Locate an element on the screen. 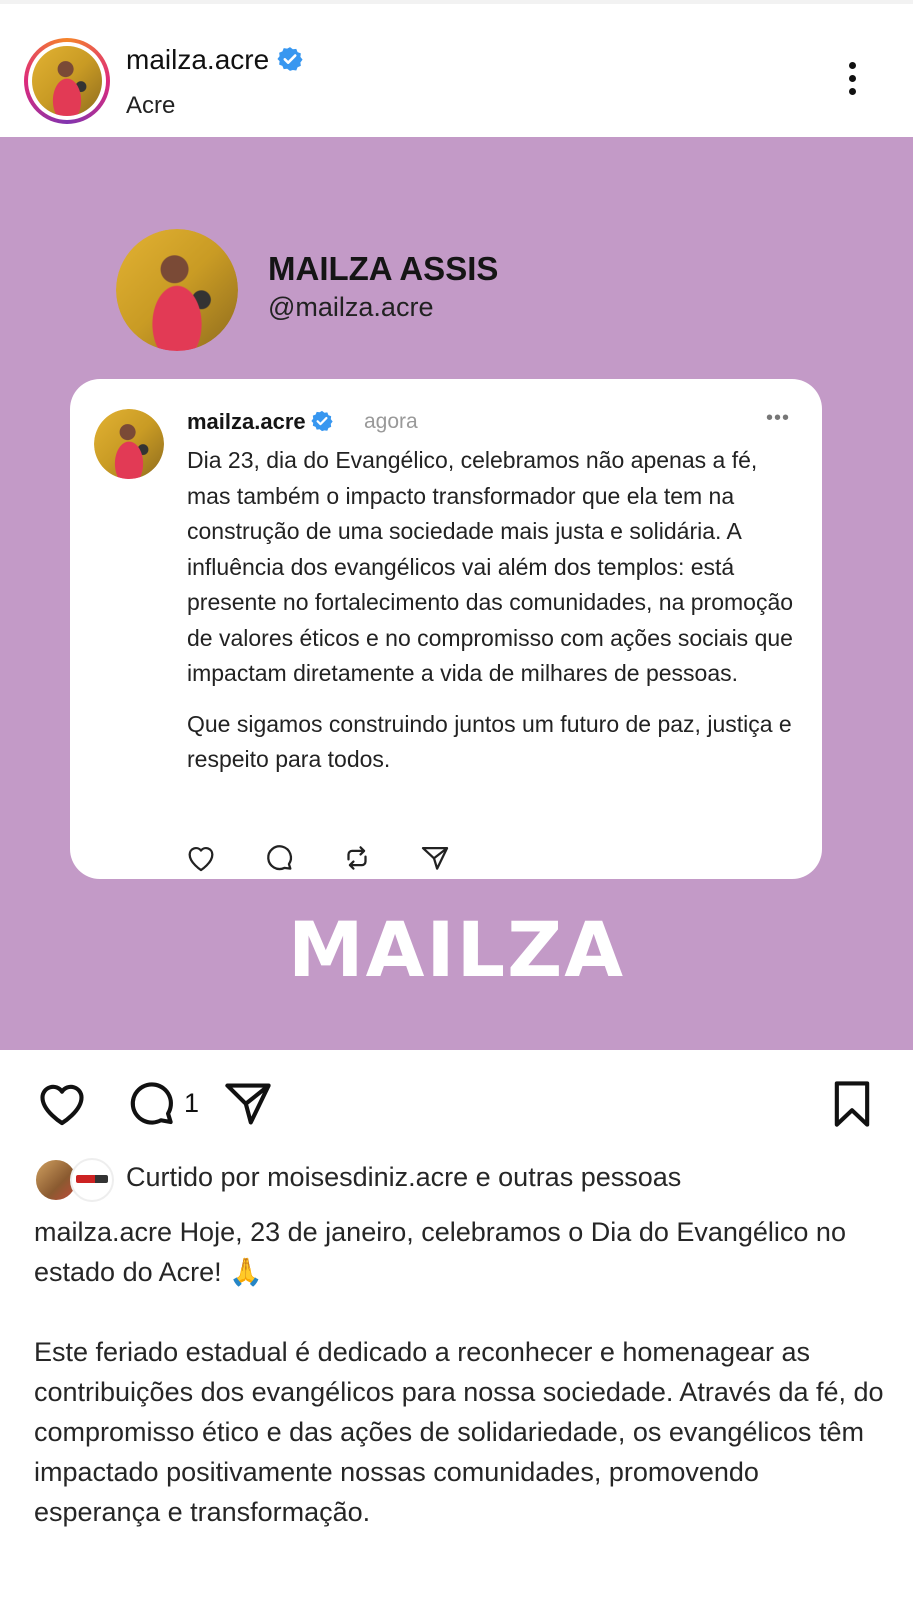 This screenshot has height=1600, width=913. post-header: mailza.acre Acre is located at coordinates (456, 70).